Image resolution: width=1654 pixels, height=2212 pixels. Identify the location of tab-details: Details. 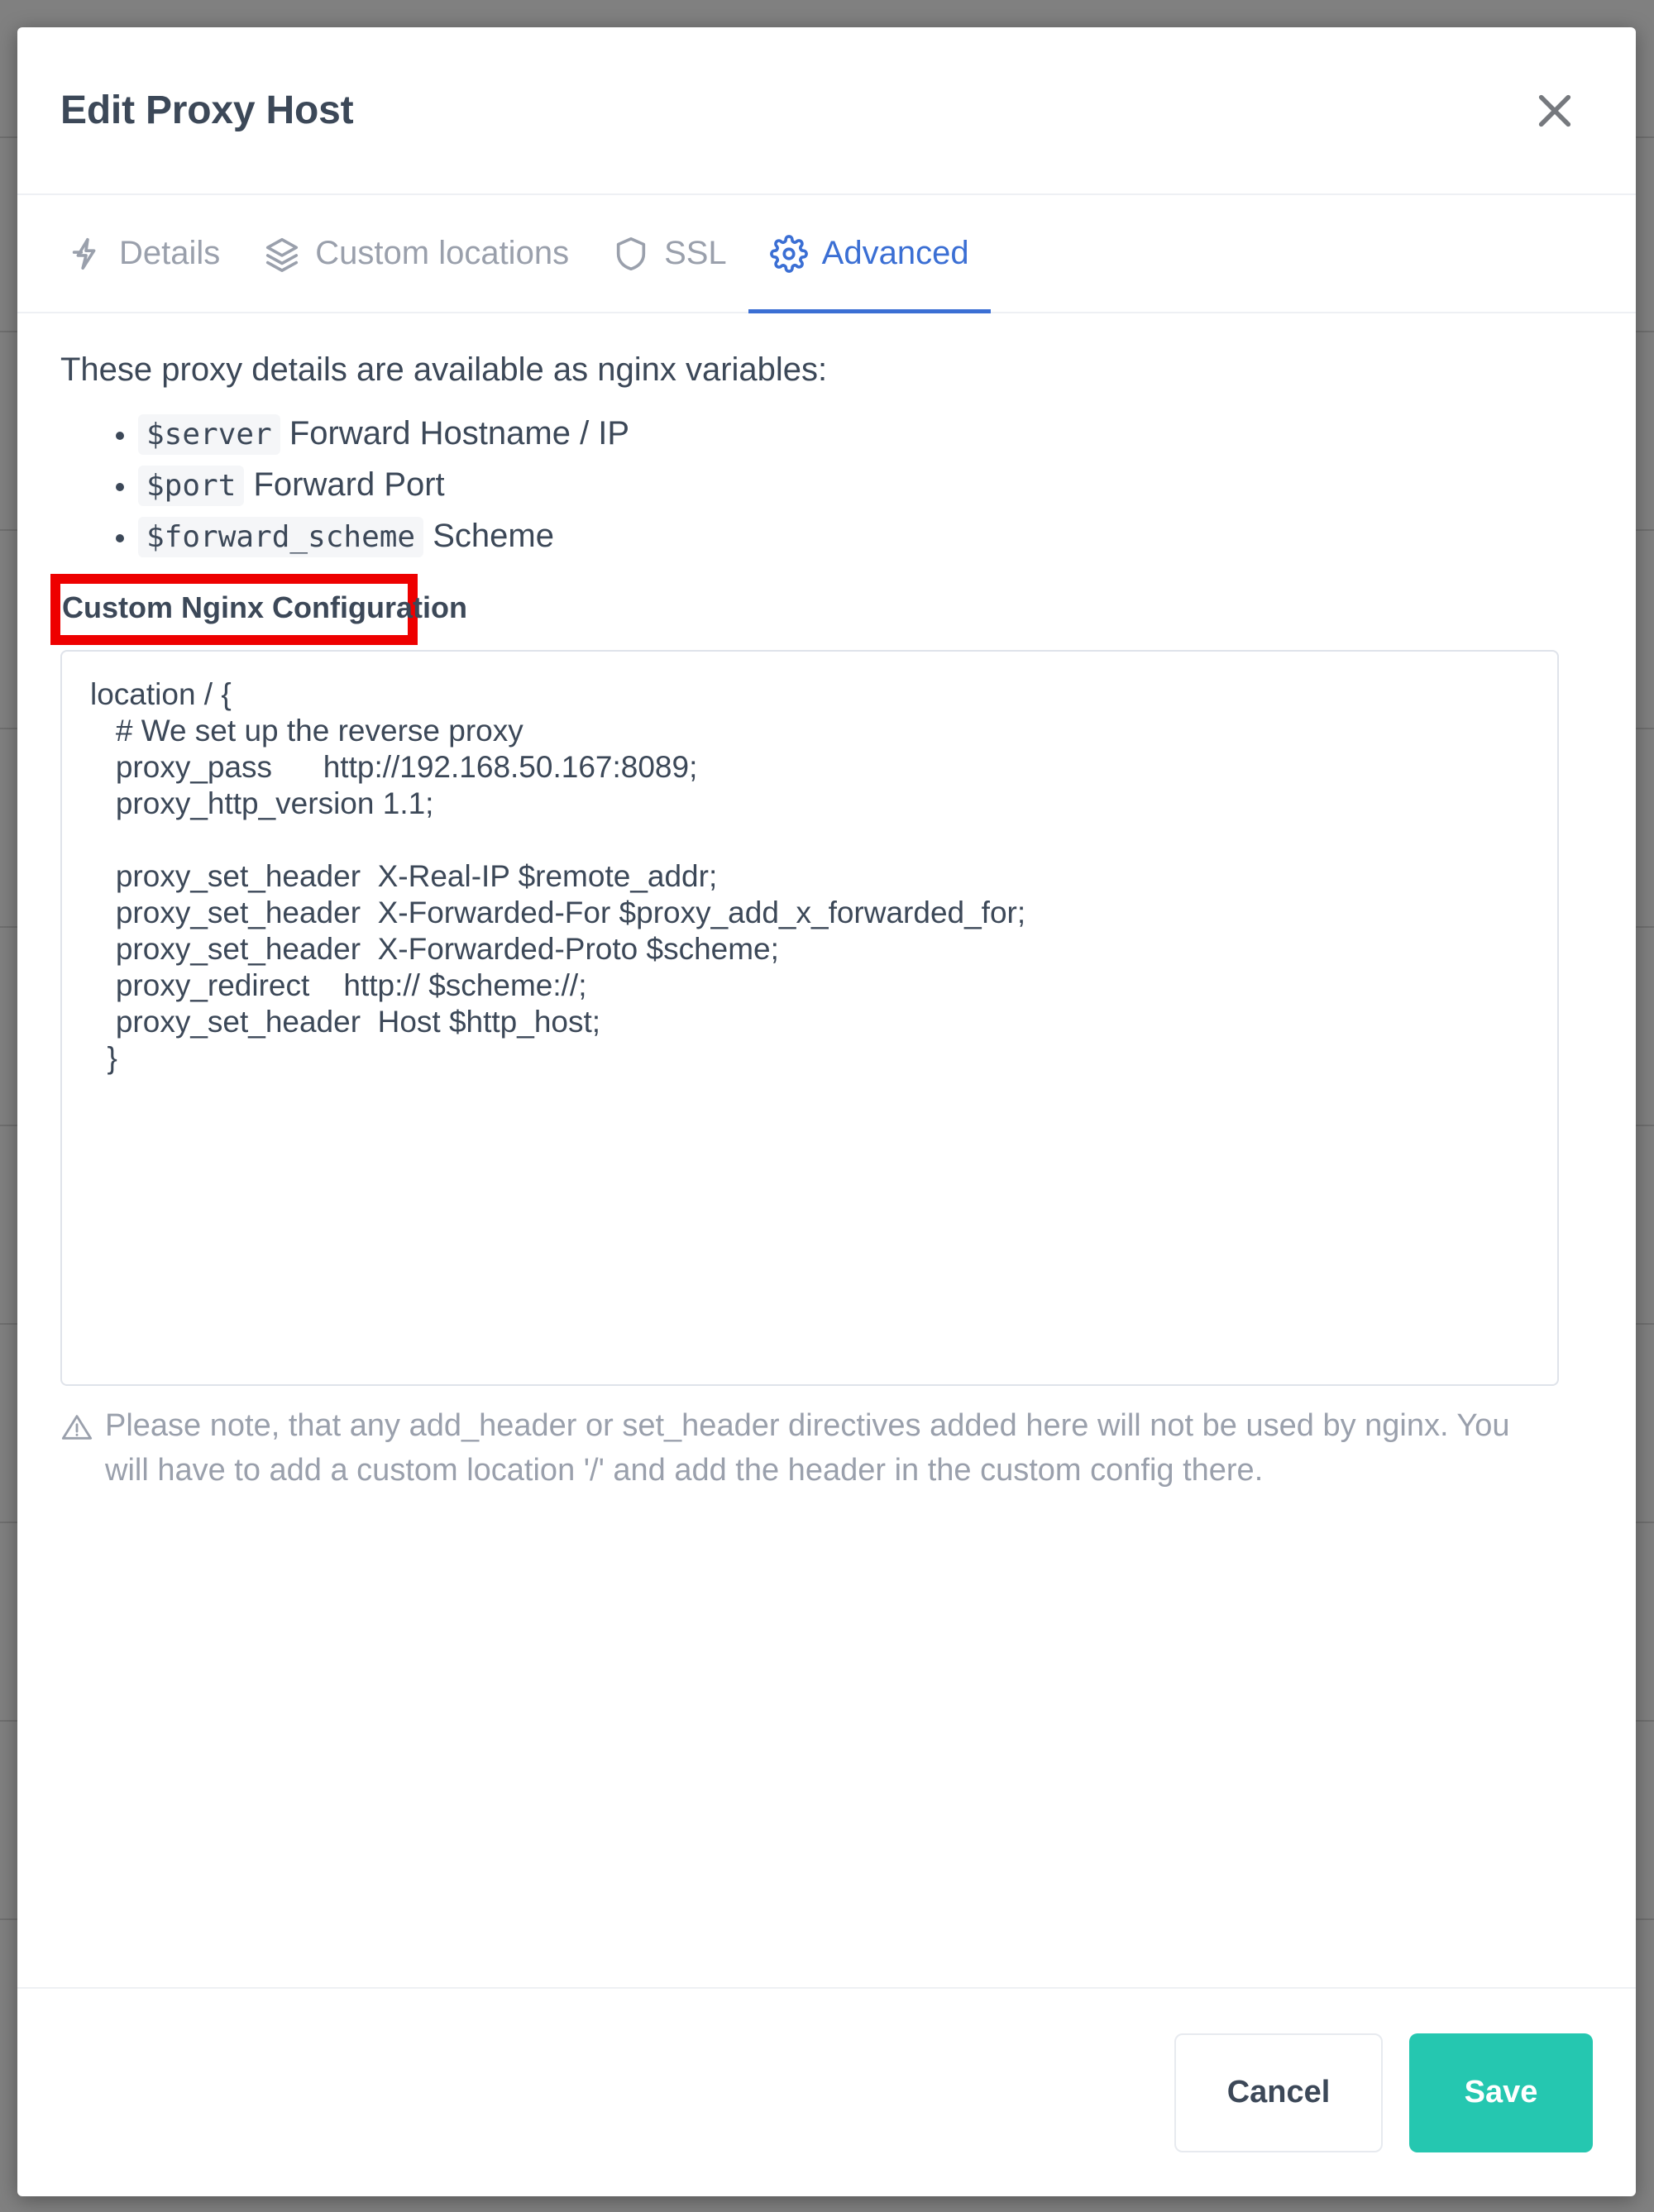
(143, 253).